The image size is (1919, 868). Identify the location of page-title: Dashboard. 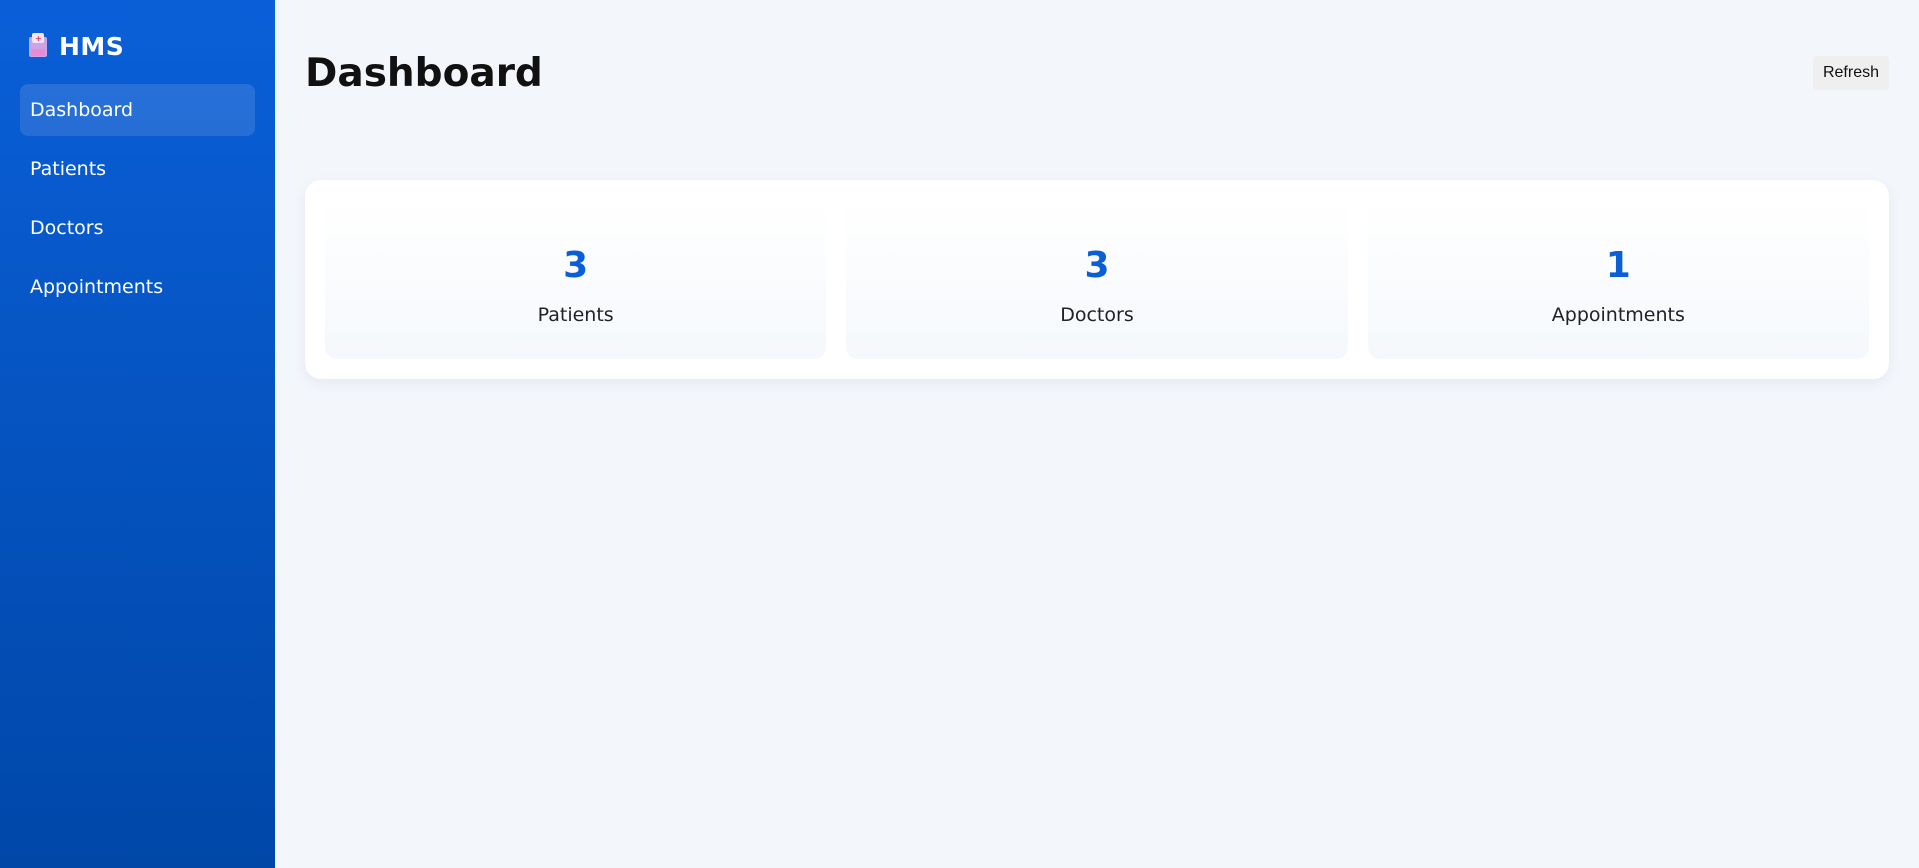
(424, 73).